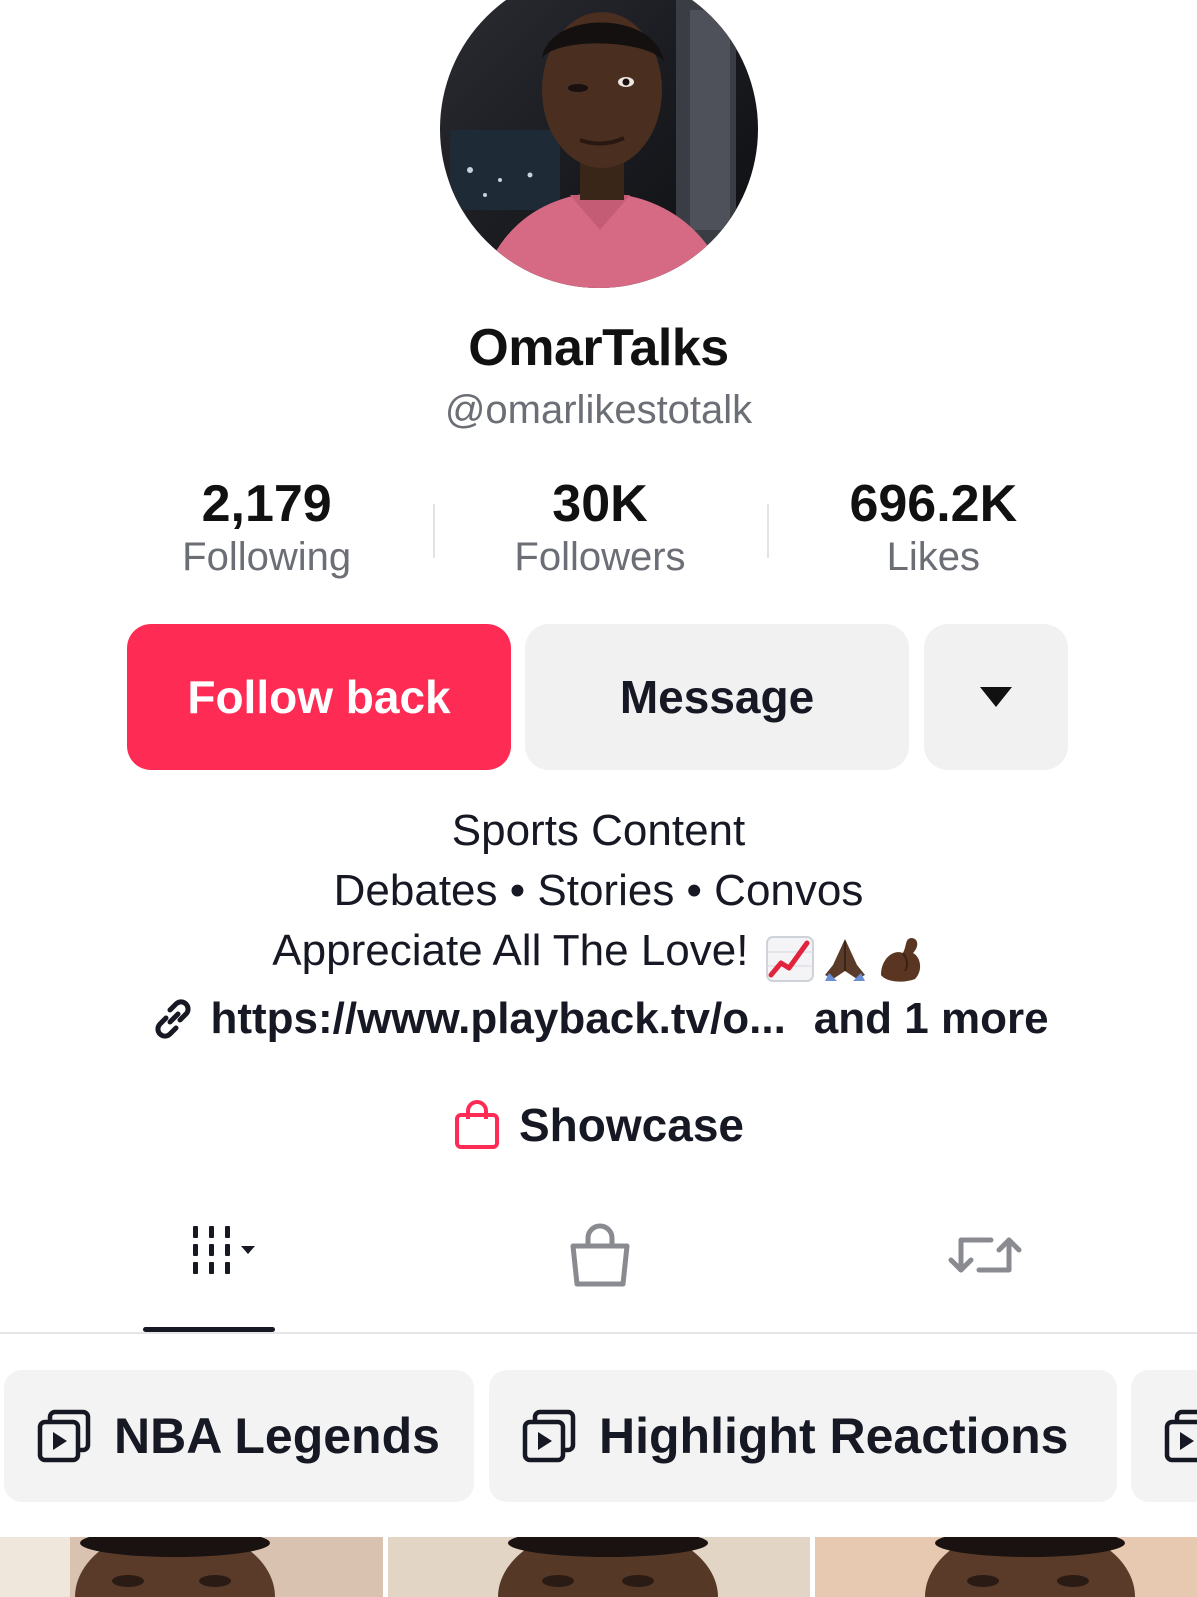  What do you see at coordinates (845, 957) in the screenshot?
I see `folded-hands-icon` at bounding box center [845, 957].